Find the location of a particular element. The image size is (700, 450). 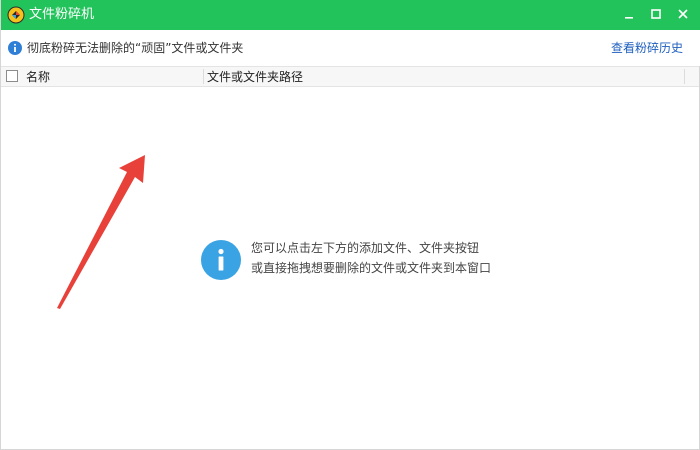

close-icon is located at coordinates (683, 14).